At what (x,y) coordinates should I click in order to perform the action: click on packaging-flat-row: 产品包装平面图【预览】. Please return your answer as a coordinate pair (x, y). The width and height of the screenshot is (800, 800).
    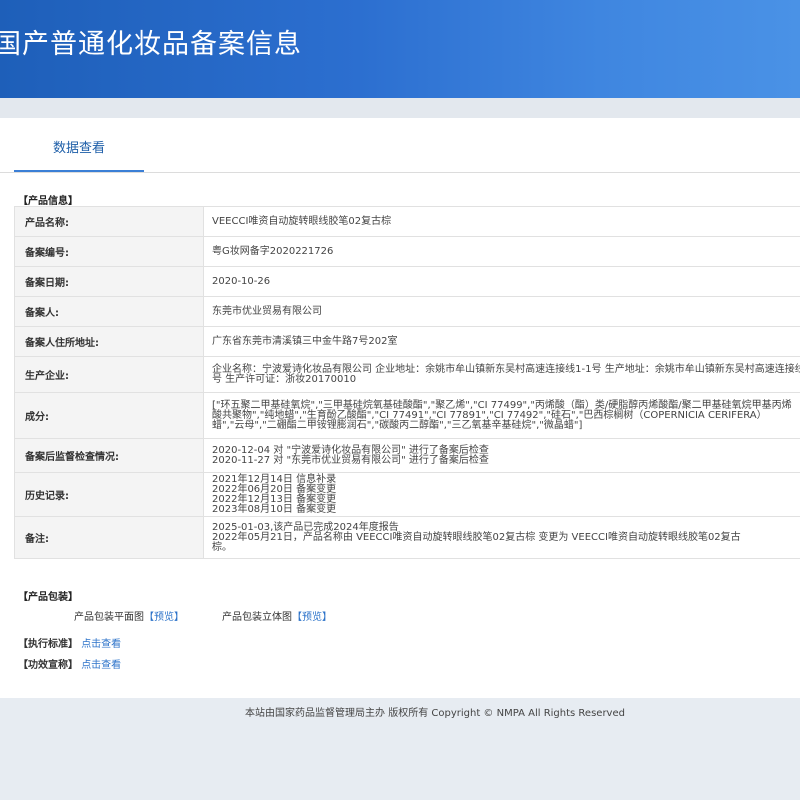
    Looking at the image, I should click on (129, 615).